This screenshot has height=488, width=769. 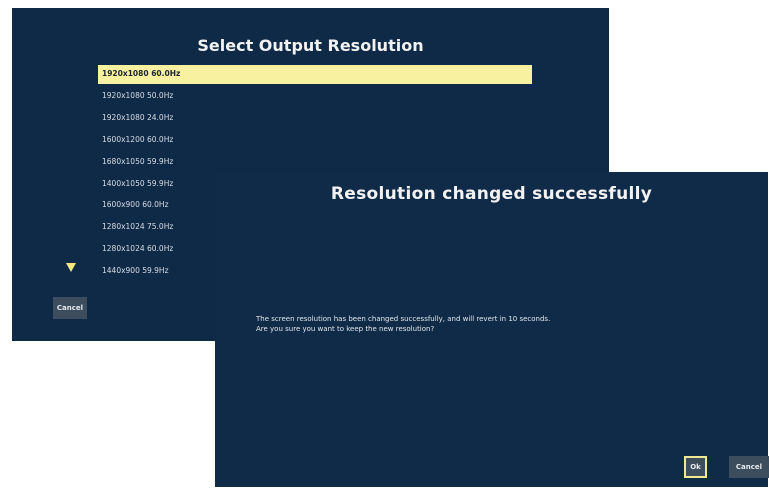 I want to click on ok-button: Ok, so click(x=695, y=467).